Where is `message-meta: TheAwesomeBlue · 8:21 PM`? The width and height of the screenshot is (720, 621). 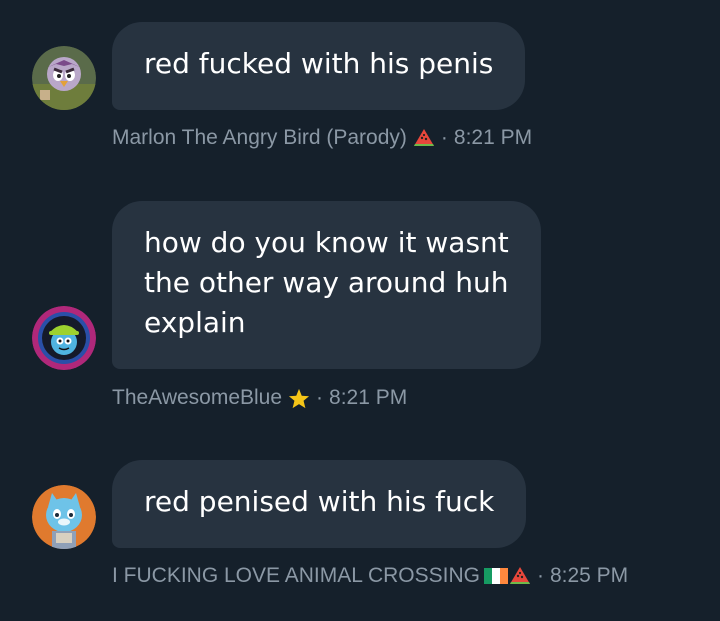
message-meta: TheAwesomeBlue · 8:21 PM is located at coordinates (259, 398).